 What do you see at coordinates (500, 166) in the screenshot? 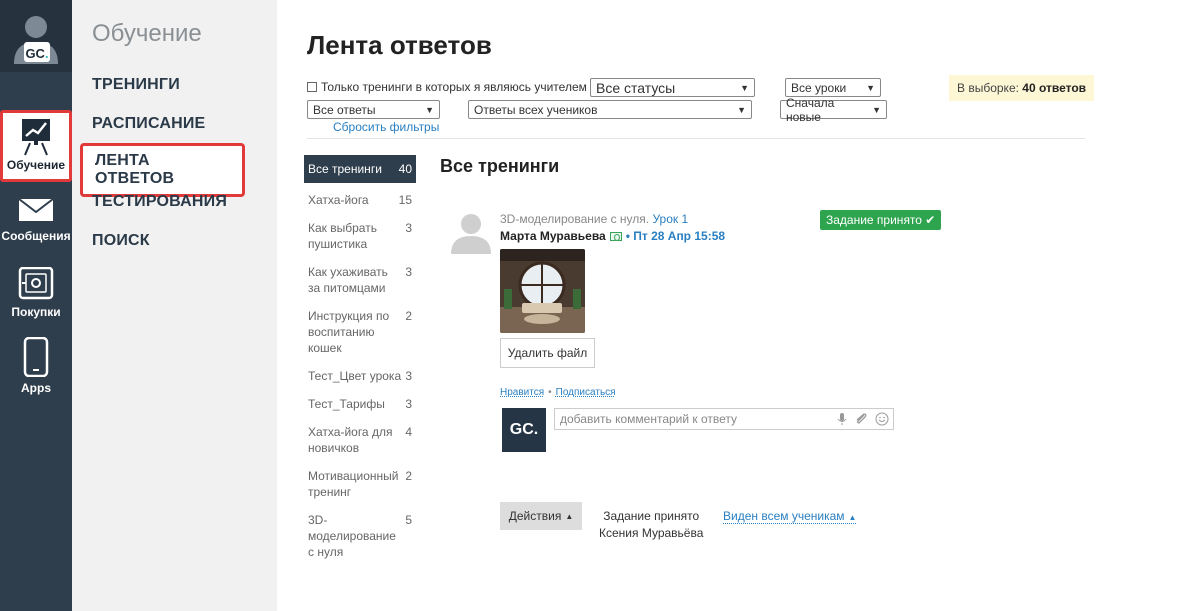
I see `section-title: Все тренинги` at bounding box center [500, 166].